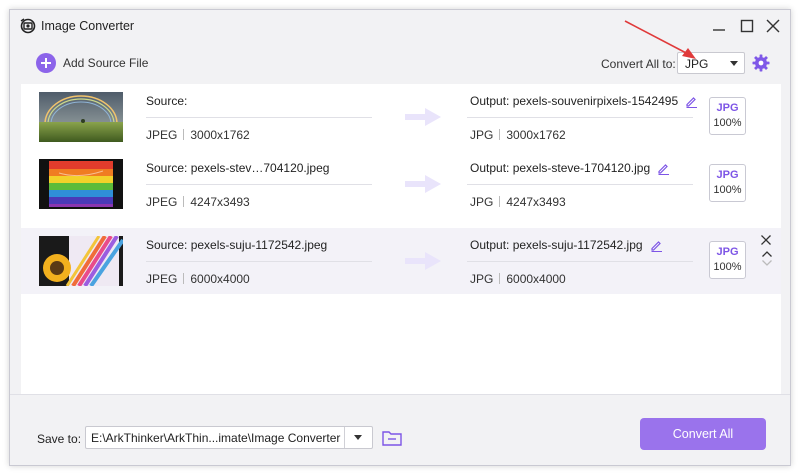 This screenshot has width=800, height=475. Describe the element at coordinates (238, 168) in the screenshot. I see `source-filename: Source: pexels-stev…704120.jpeg` at that location.